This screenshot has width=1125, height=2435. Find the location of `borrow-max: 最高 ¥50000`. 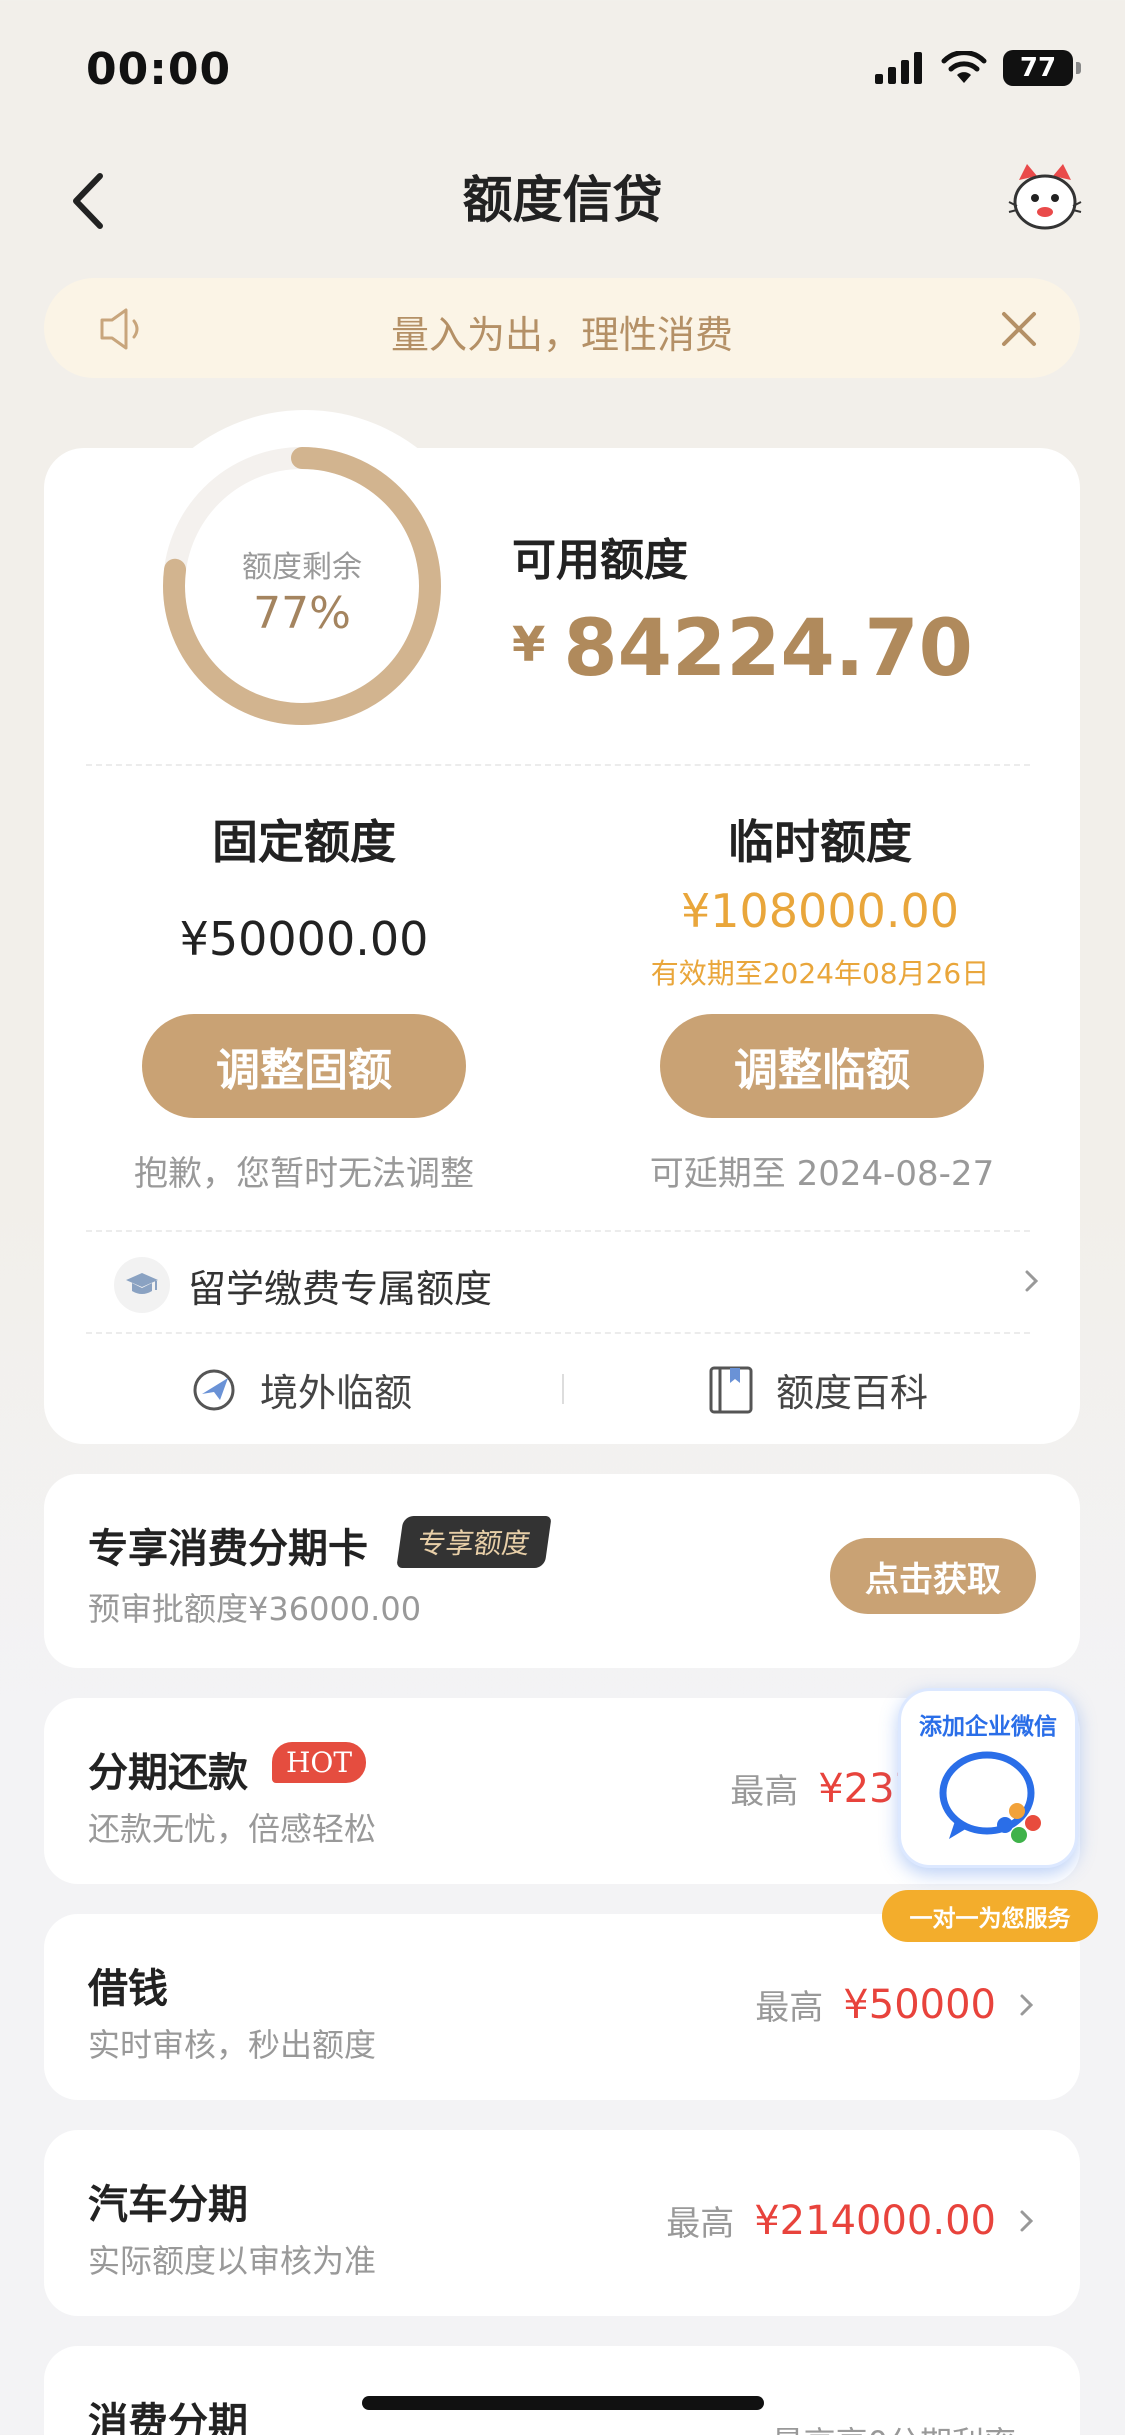

borrow-max: 最高 ¥50000 is located at coordinates (895, 2004).